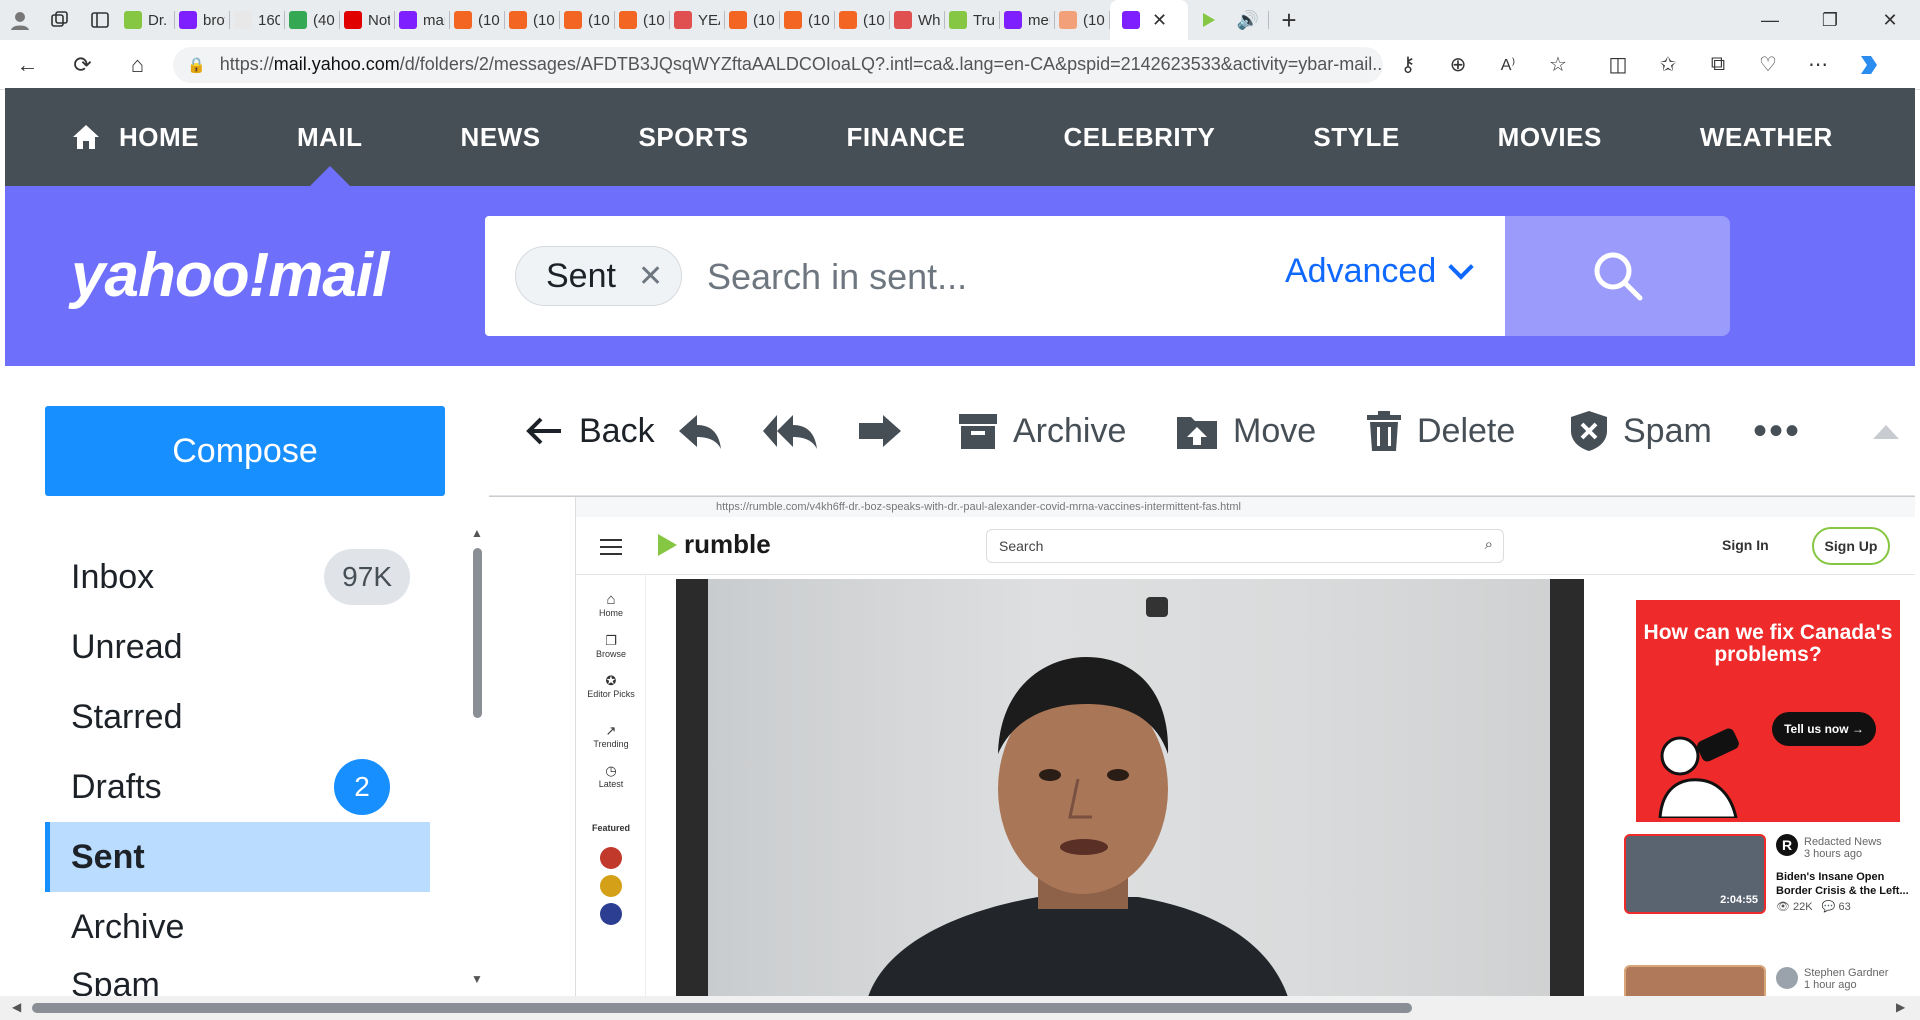 This screenshot has width=1920, height=1020. Describe the element at coordinates (1508, 65) in the screenshot. I see `read-aloud-icon: A⁾` at that location.